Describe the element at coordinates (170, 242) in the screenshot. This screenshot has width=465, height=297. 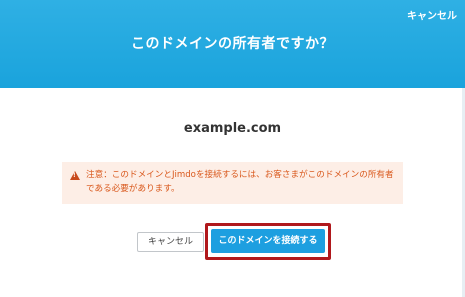
I see `cancel-button: キャンセル` at that location.